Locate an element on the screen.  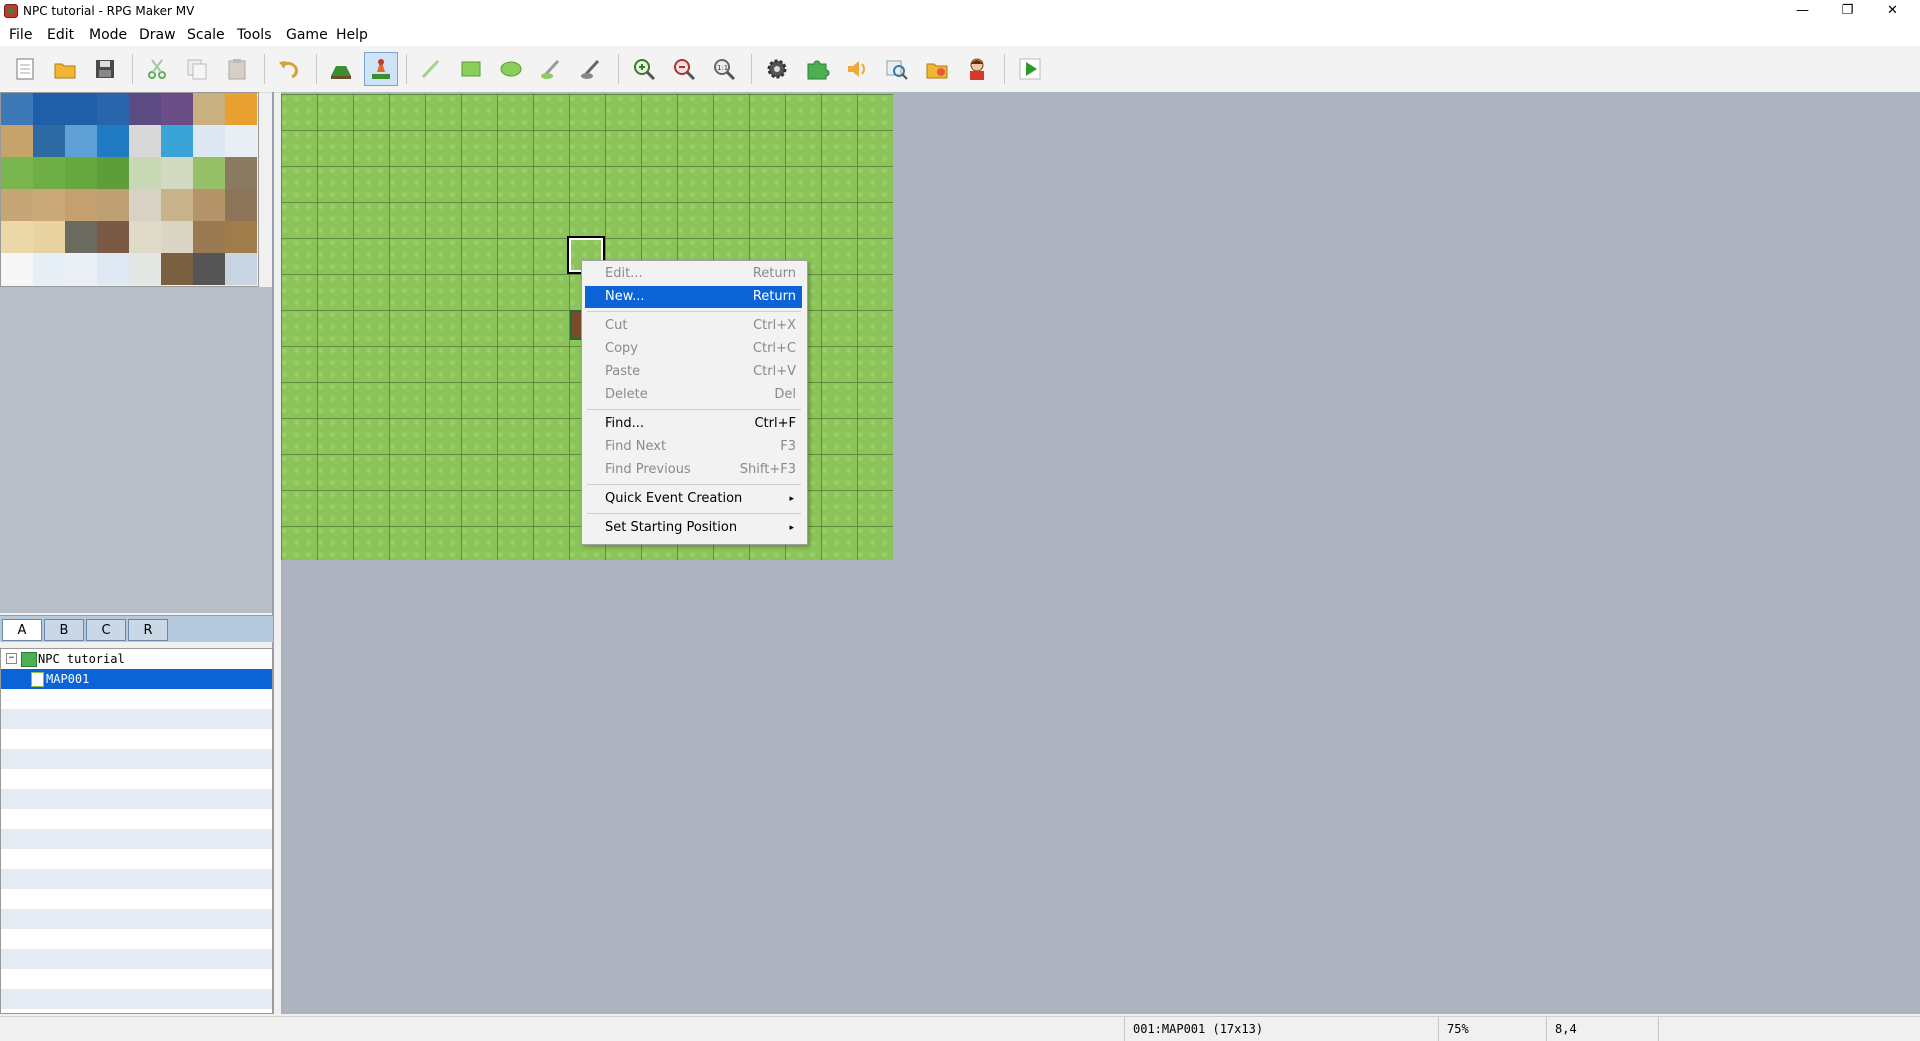
tile-pine-snow is located at coordinates (145, 269).